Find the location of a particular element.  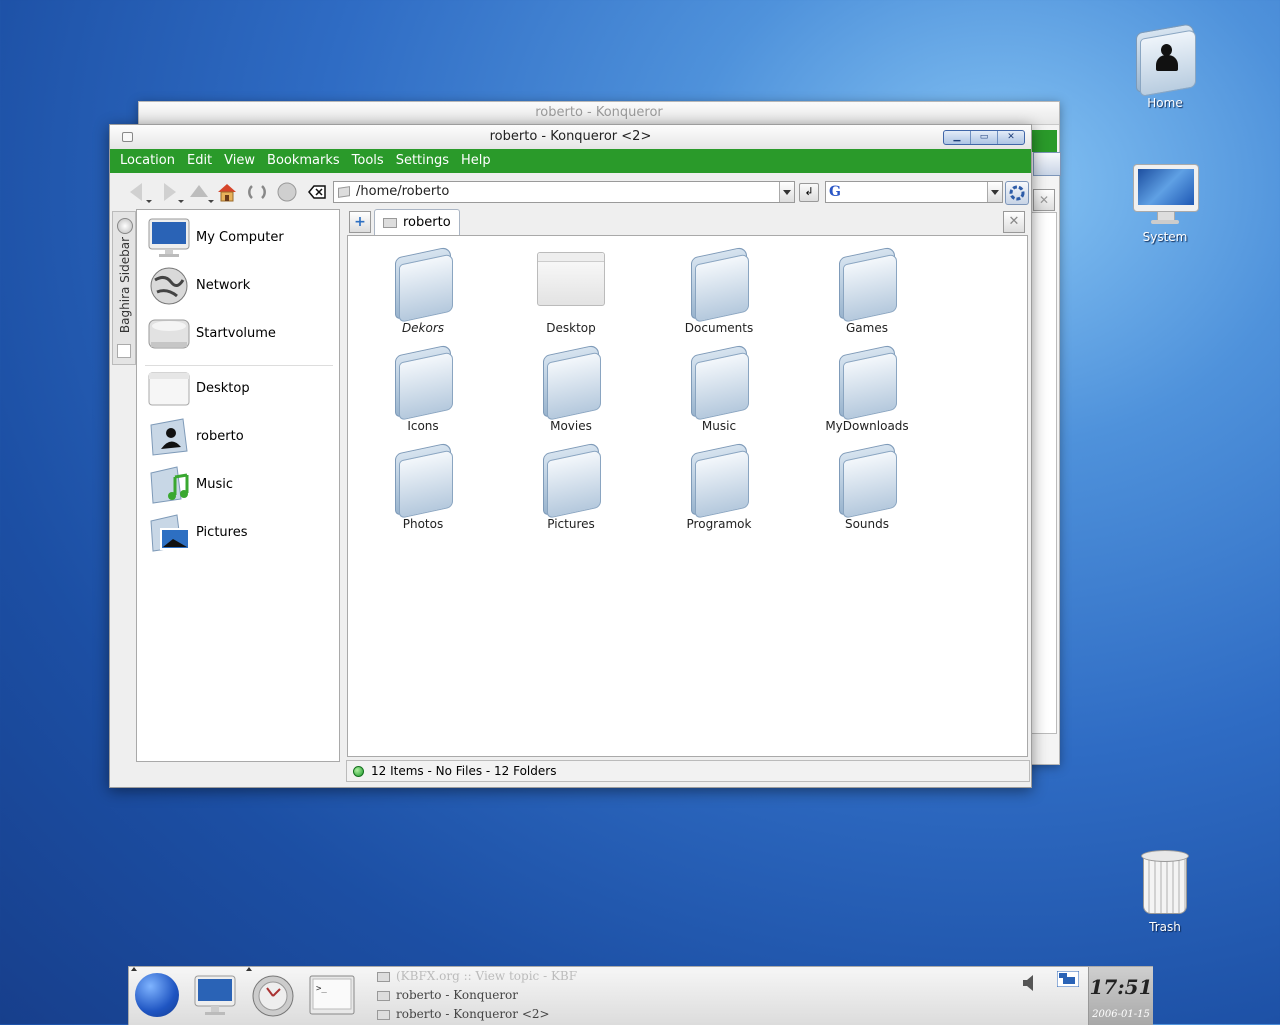

file-item: Desktop is located at coordinates (571, 289).